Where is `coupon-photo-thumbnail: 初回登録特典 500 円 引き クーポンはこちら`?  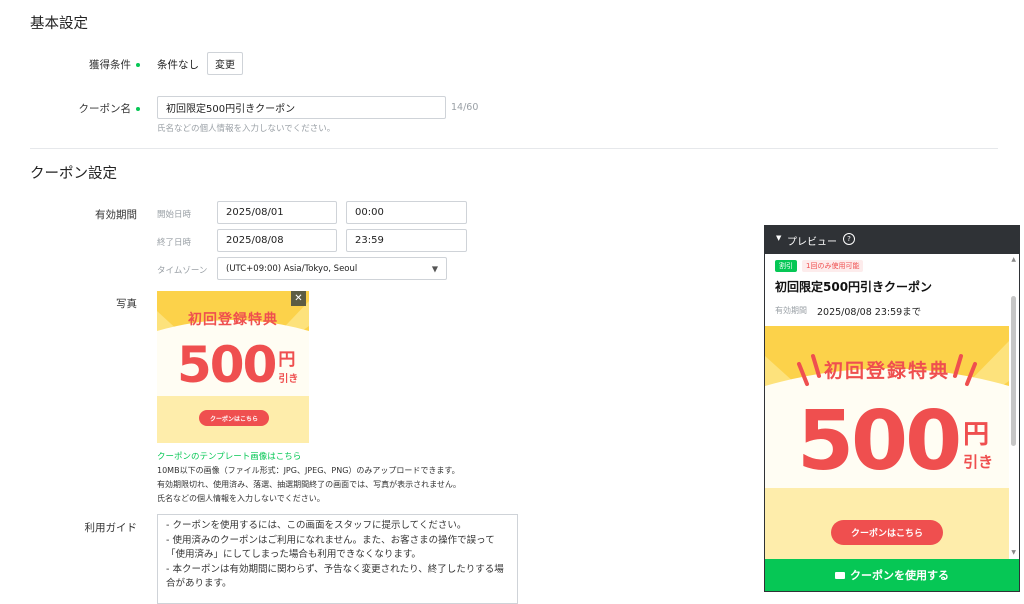 coupon-photo-thumbnail: 初回登録特典 500 円 引き クーポンはこちら is located at coordinates (233, 367).